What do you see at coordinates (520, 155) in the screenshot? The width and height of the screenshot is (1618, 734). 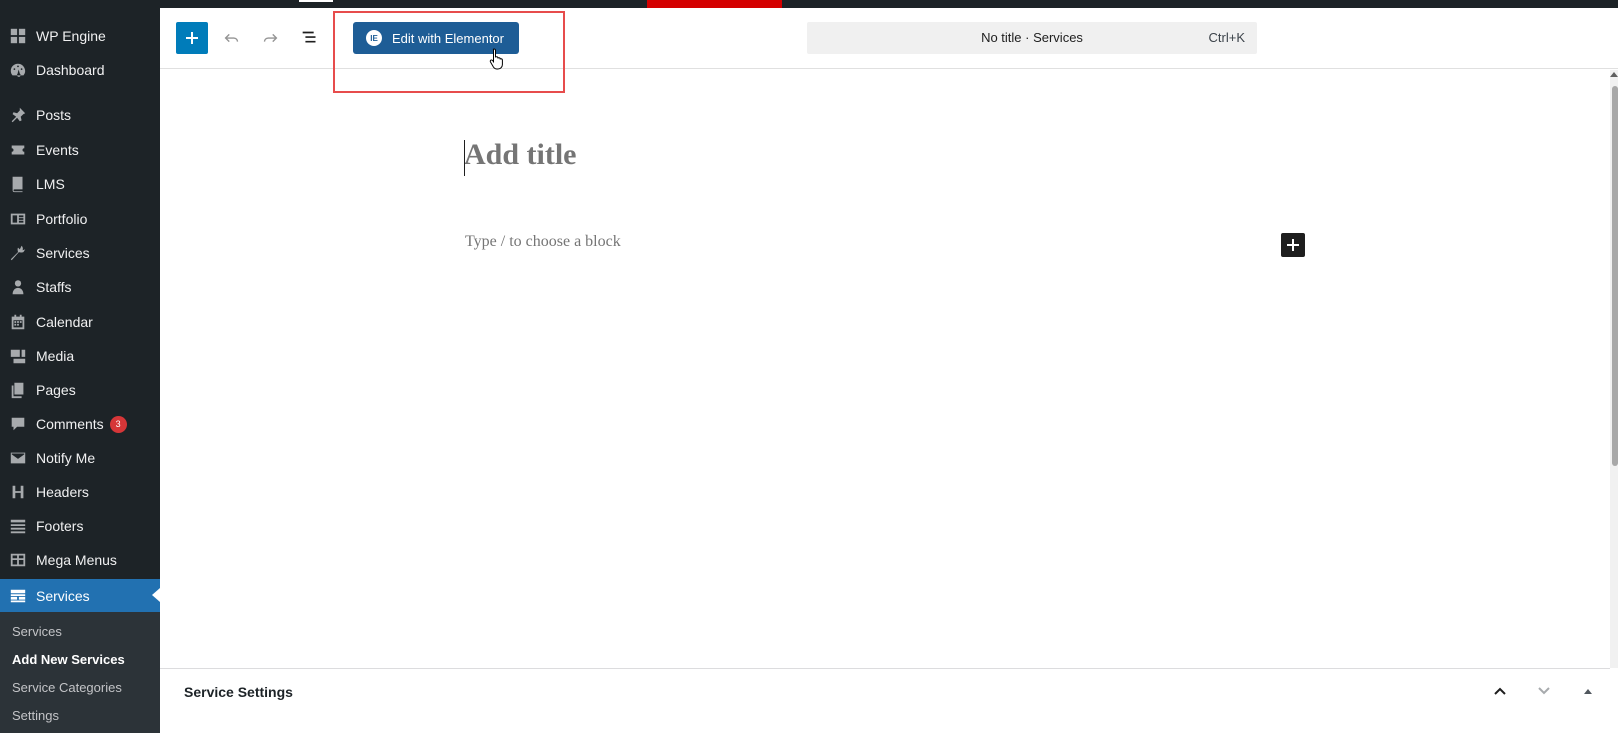 I see `post-title-input: Add title` at bounding box center [520, 155].